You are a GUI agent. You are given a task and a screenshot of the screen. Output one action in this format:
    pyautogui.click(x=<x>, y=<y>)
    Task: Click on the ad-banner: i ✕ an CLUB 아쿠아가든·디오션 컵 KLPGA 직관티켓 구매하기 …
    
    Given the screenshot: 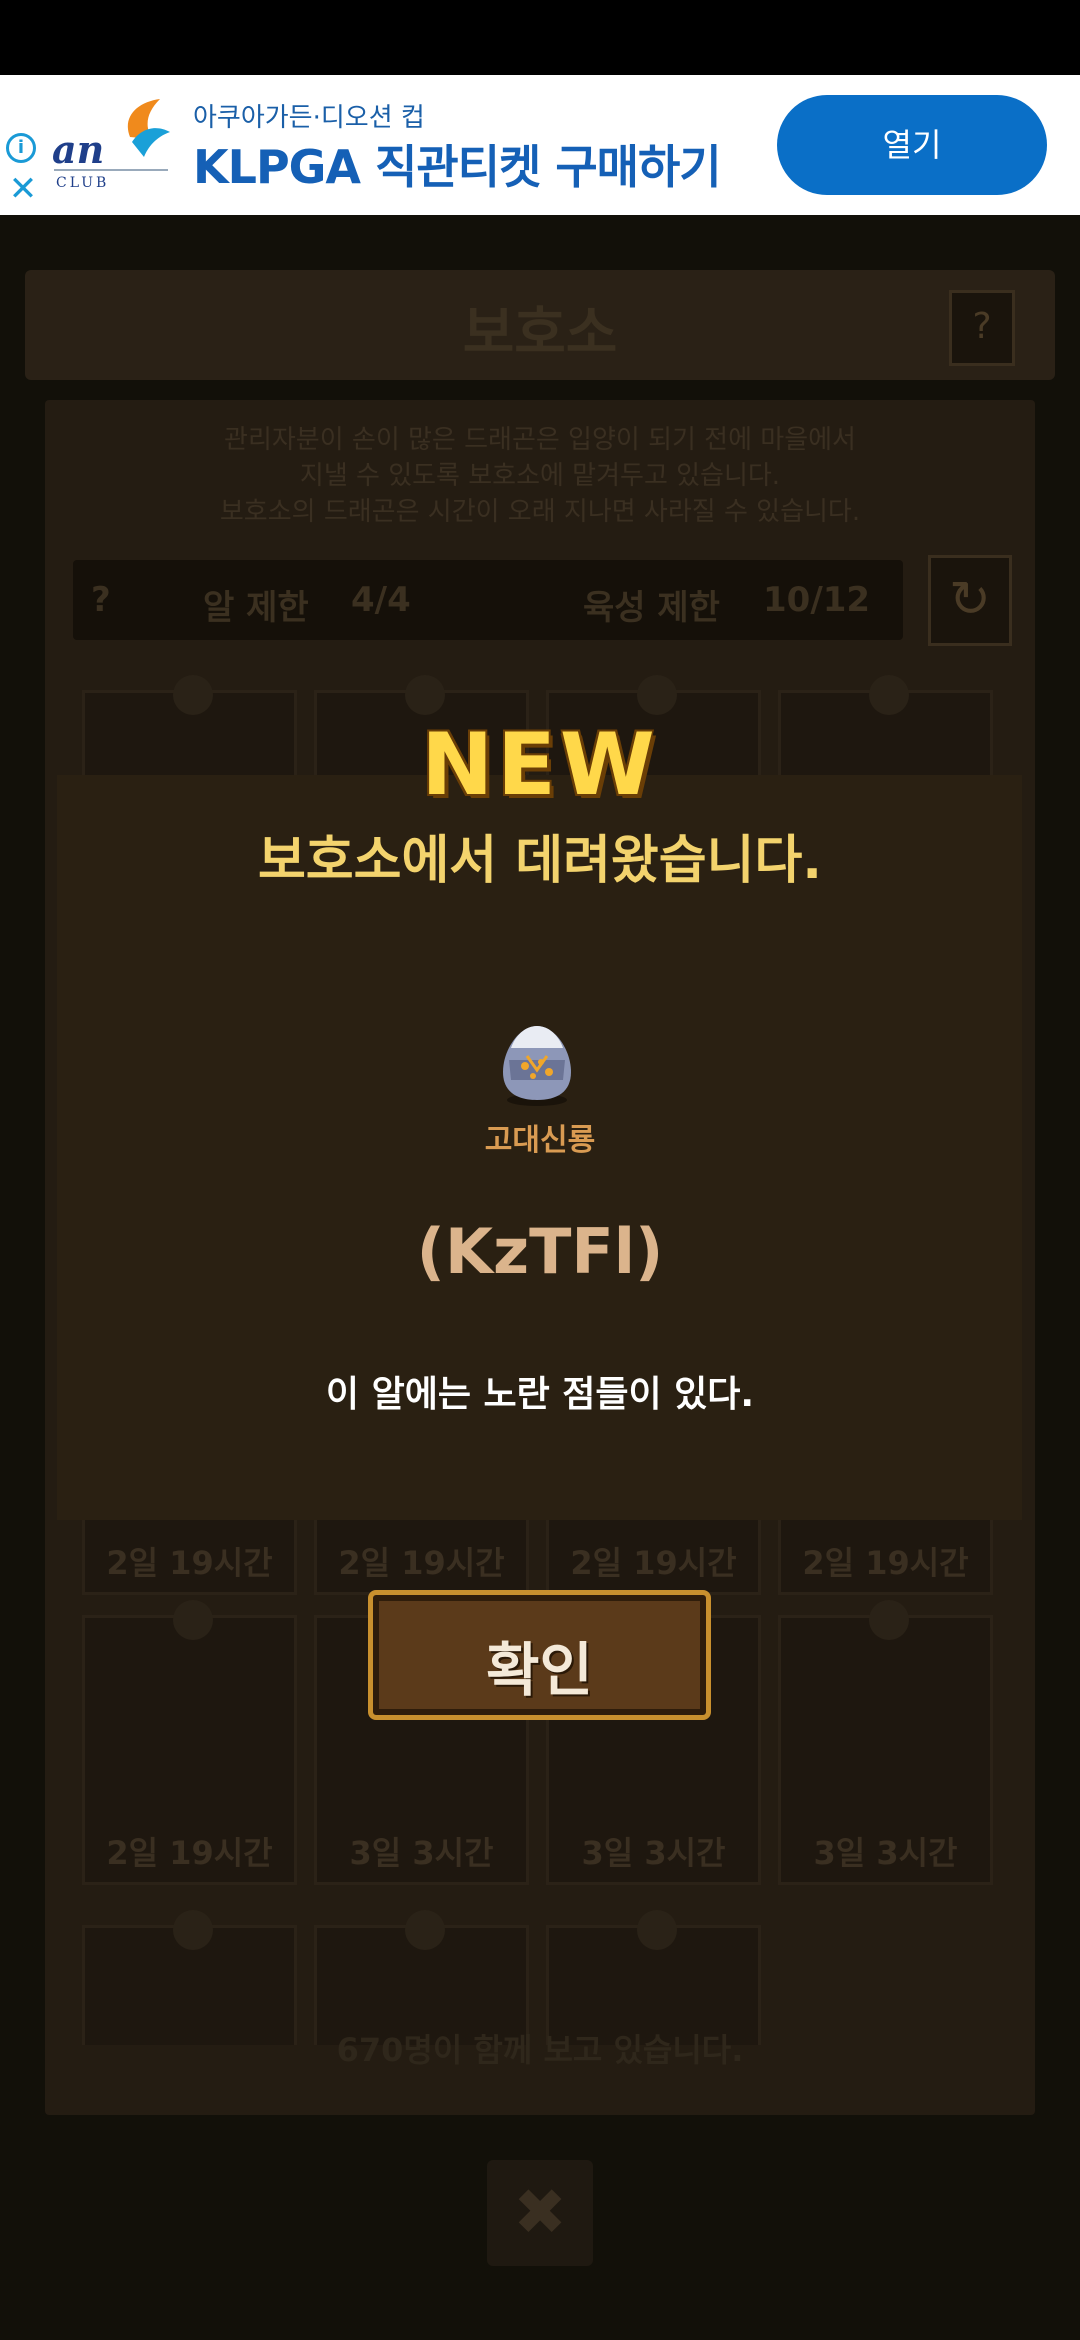 What is the action you would take?
    pyautogui.click(x=540, y=145)
    